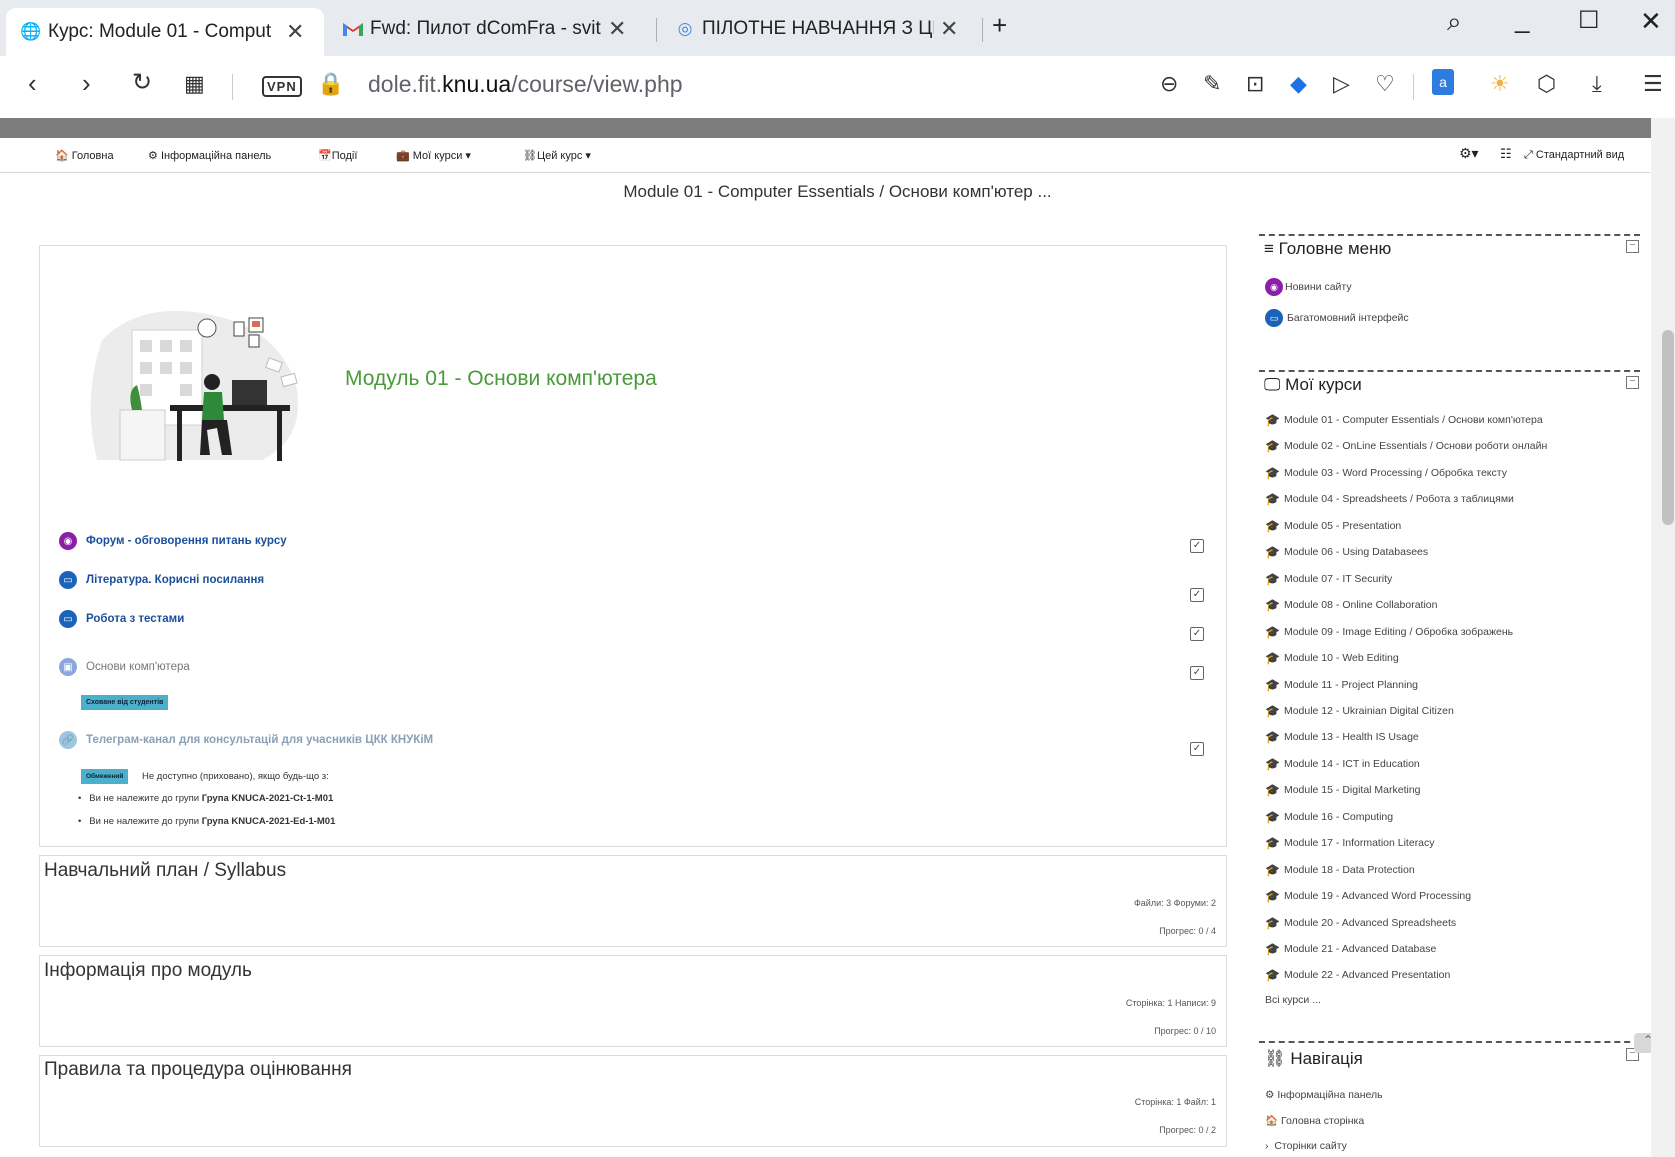 The width and height of the screenshot is (1675, 1157). What do you see at coordinates (1169, 84) in the screenshot?
I see `zoom-icon: ⊖` at bounding box center [1169, 84].